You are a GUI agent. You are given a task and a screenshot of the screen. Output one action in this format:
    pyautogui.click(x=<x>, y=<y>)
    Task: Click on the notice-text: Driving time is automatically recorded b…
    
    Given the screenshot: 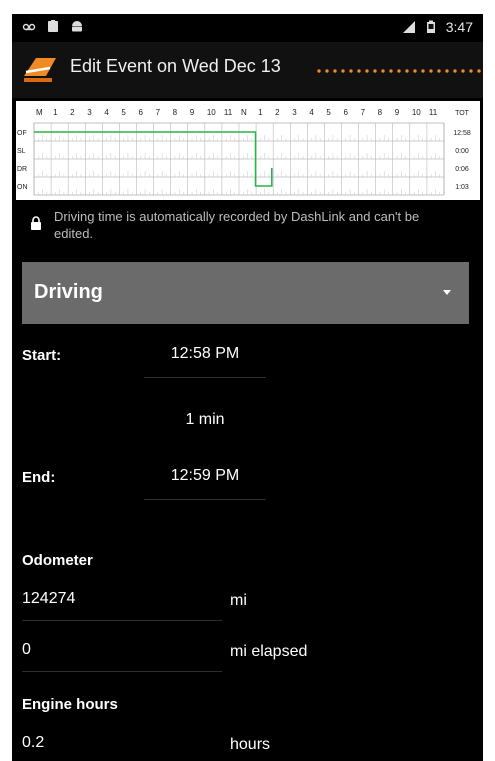 What is the action you would take?
    pyautogui.click(x=237, y=225)
    